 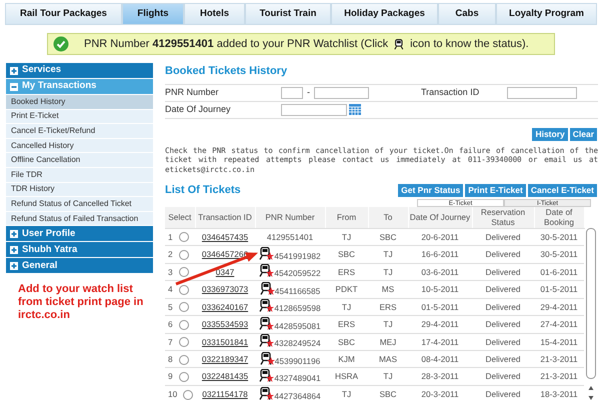 What do you see at coordinates (503, 217) in the screenshot?
I see `column-header: Reservation Status` at bounding box center [503, 217].